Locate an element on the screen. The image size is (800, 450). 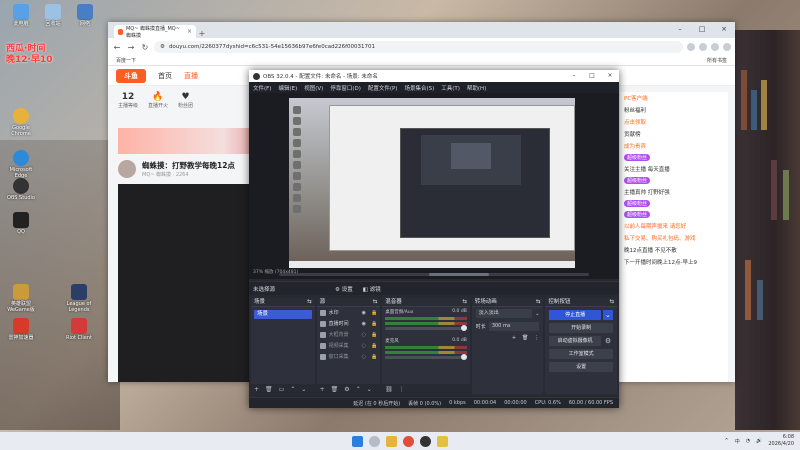
forward-icon: → is located at coordinates (131, 47).